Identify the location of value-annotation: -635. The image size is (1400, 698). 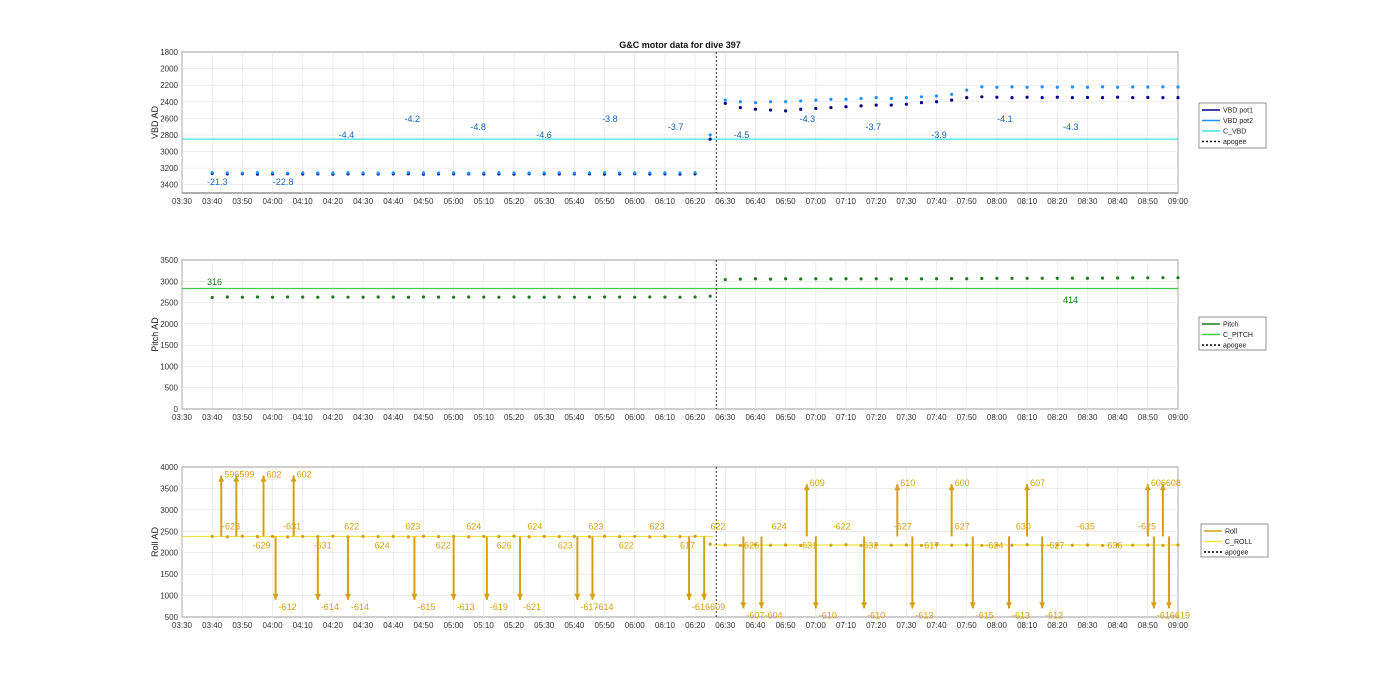
(1086, 526).